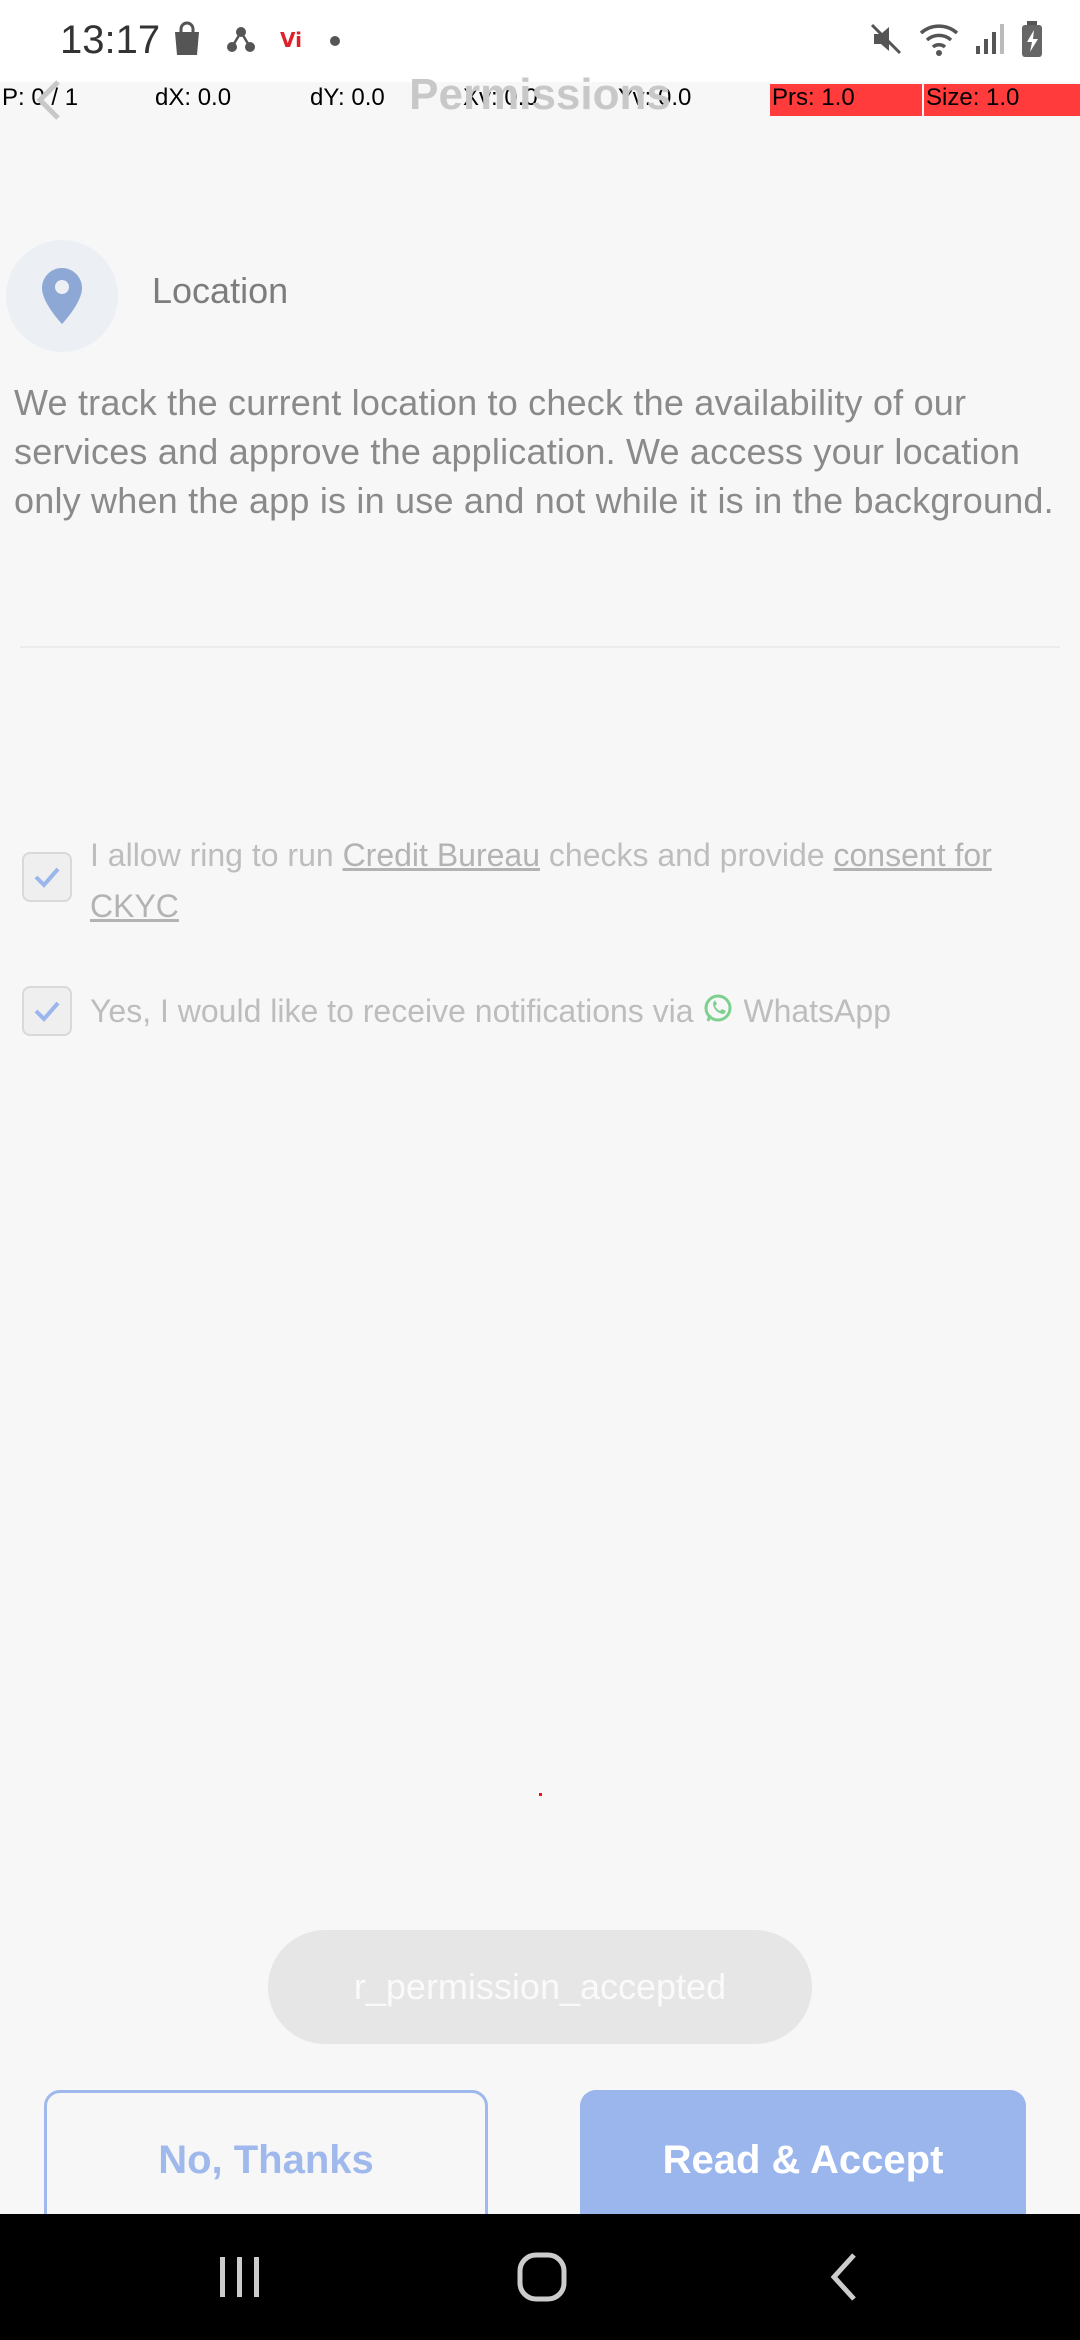  I want to click on mute-icon, so click(886, 41).